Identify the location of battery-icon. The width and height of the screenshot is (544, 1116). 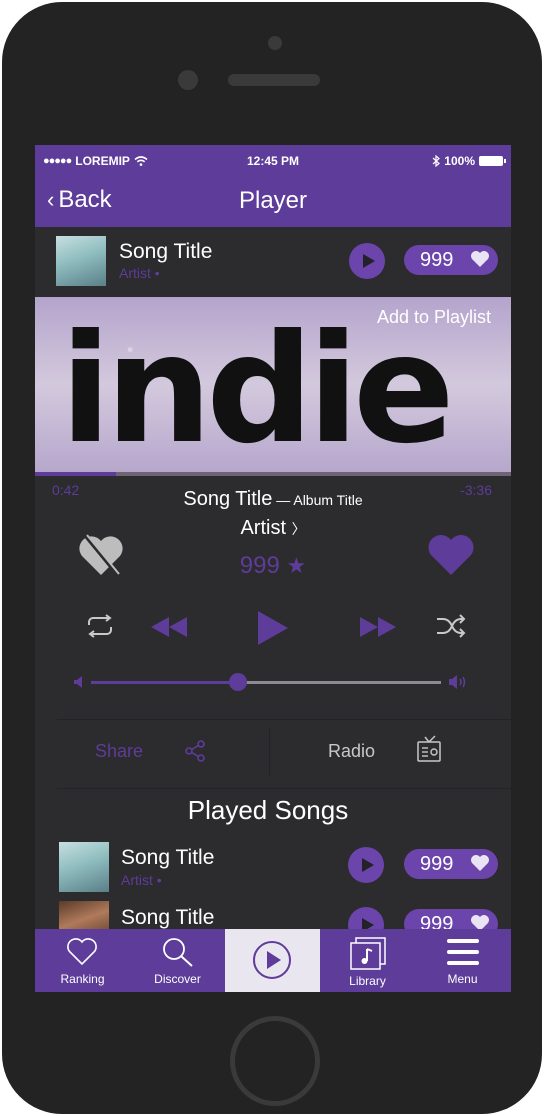
(492, 161).